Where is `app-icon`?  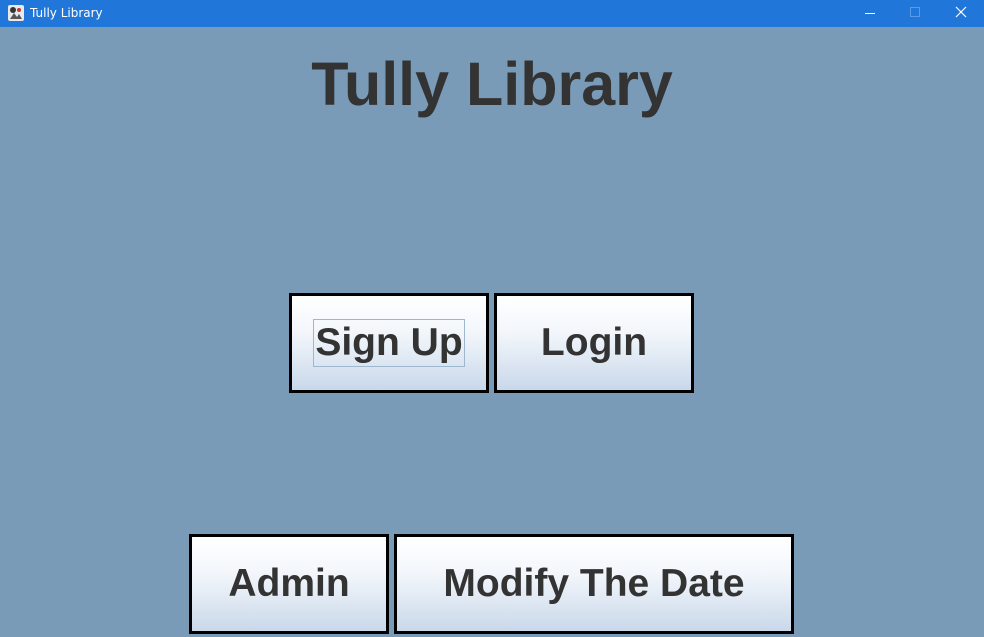
app-icon is located at coordinates (16, 13).